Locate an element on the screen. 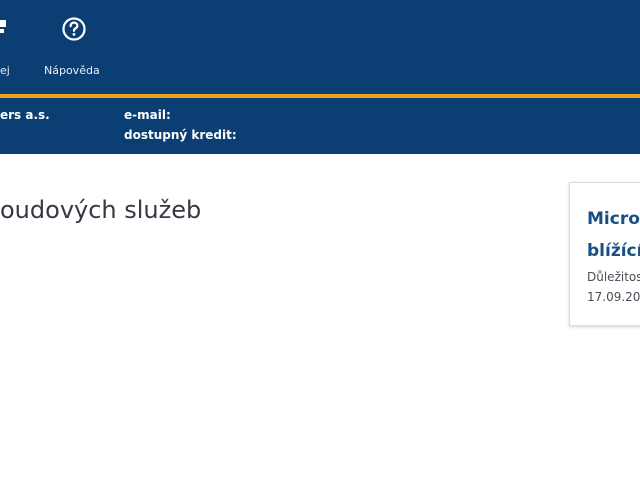  email-label: e-mail: is located at coordinates (147, 115).